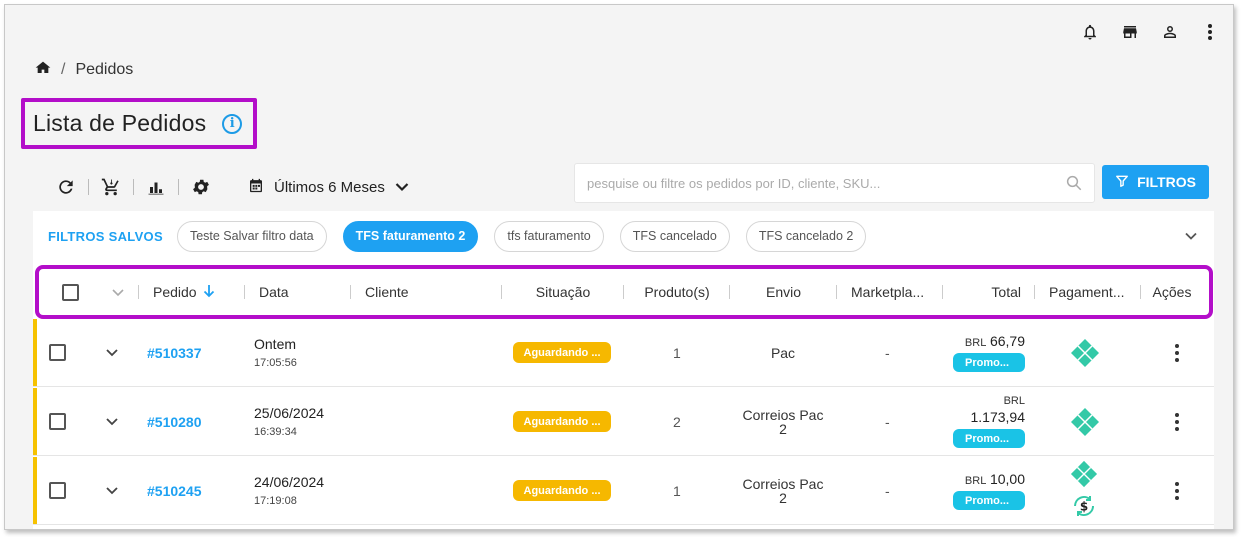 The width and height of the screenshot is (1241, 537). What do you see at coordinates (820, 183) in the screenshot?
I see `search-input` at bounding box center [820, 183].